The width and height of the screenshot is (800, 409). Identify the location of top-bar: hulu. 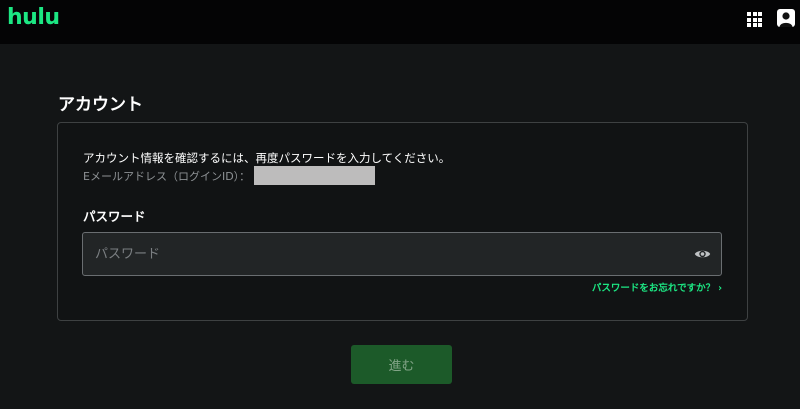
(400, 22).